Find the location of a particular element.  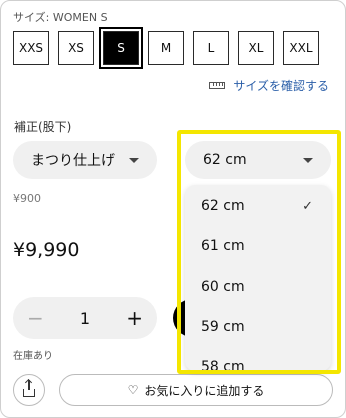

hem-label: 補正(股下) is located at coordinates (43, 127).